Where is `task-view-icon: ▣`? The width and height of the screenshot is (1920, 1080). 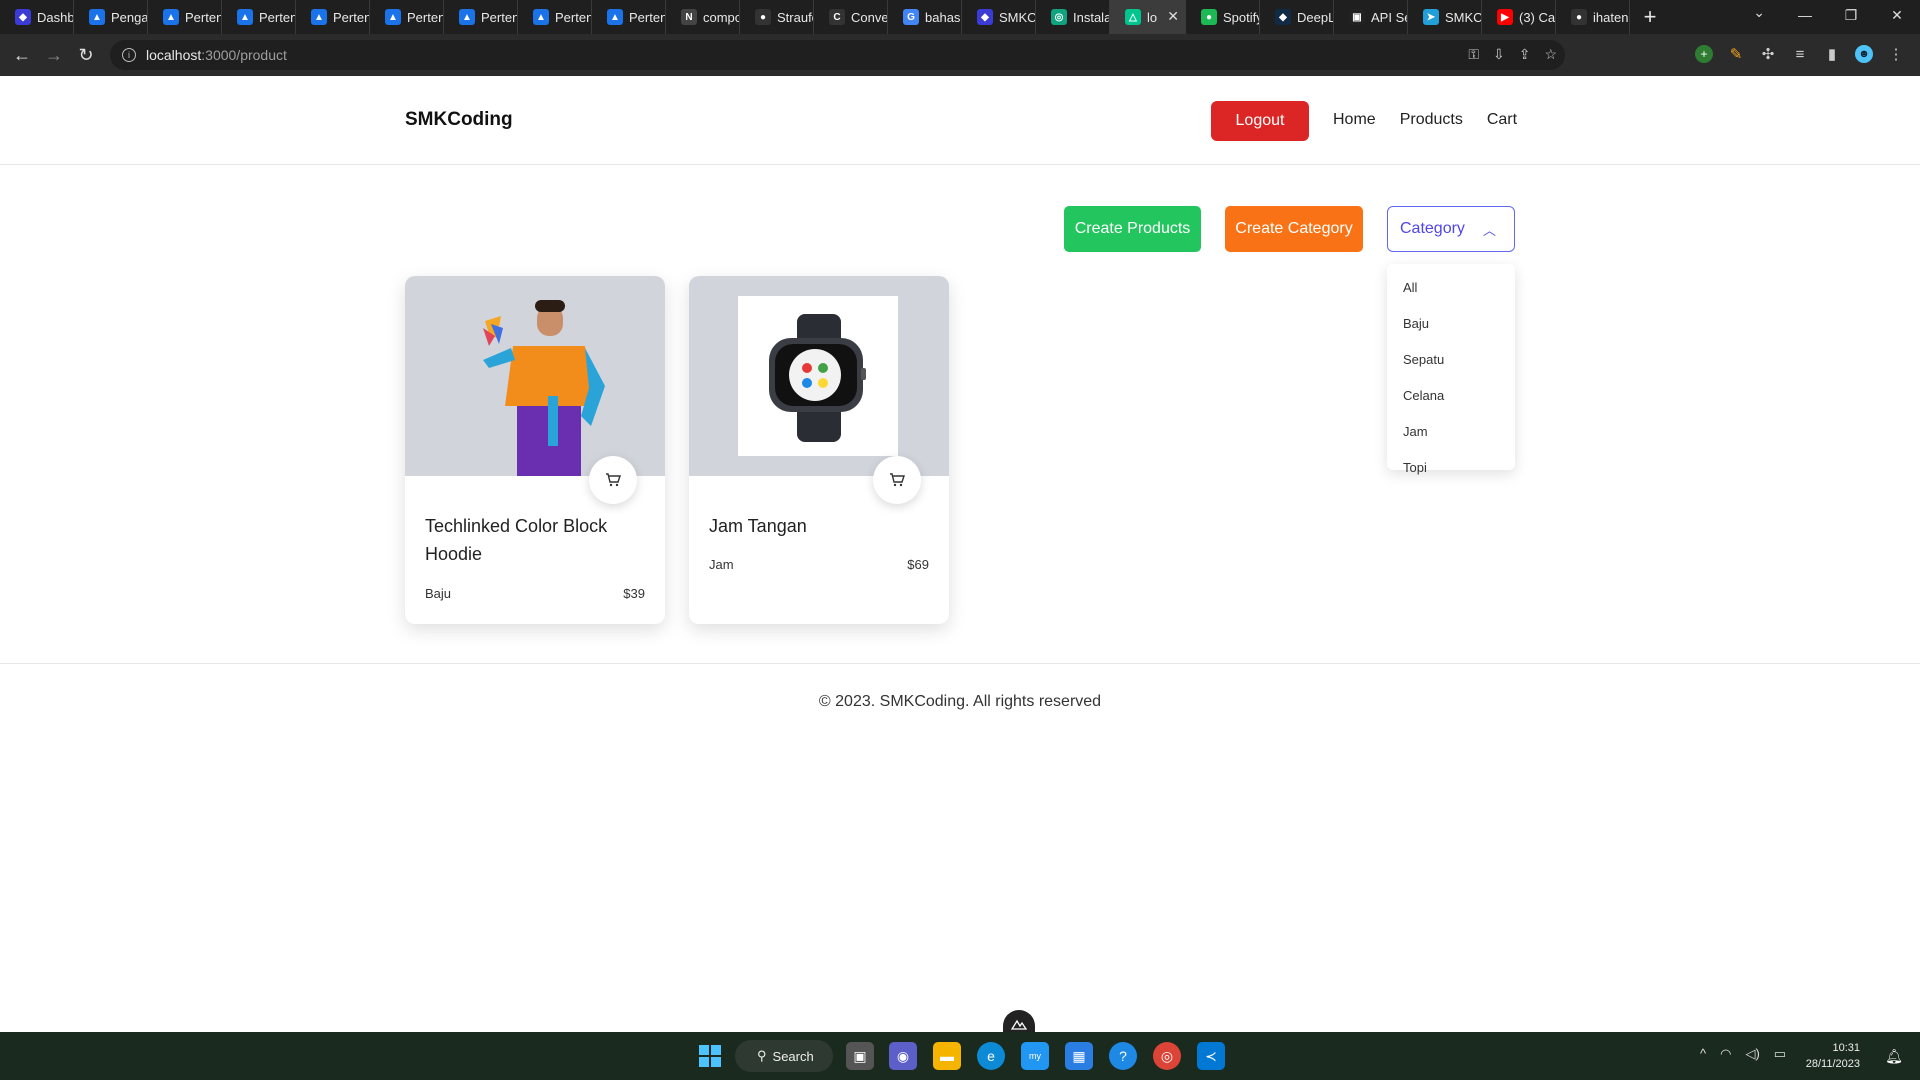 task-view-icon: ▣ is located at coordinates (860, 1056).